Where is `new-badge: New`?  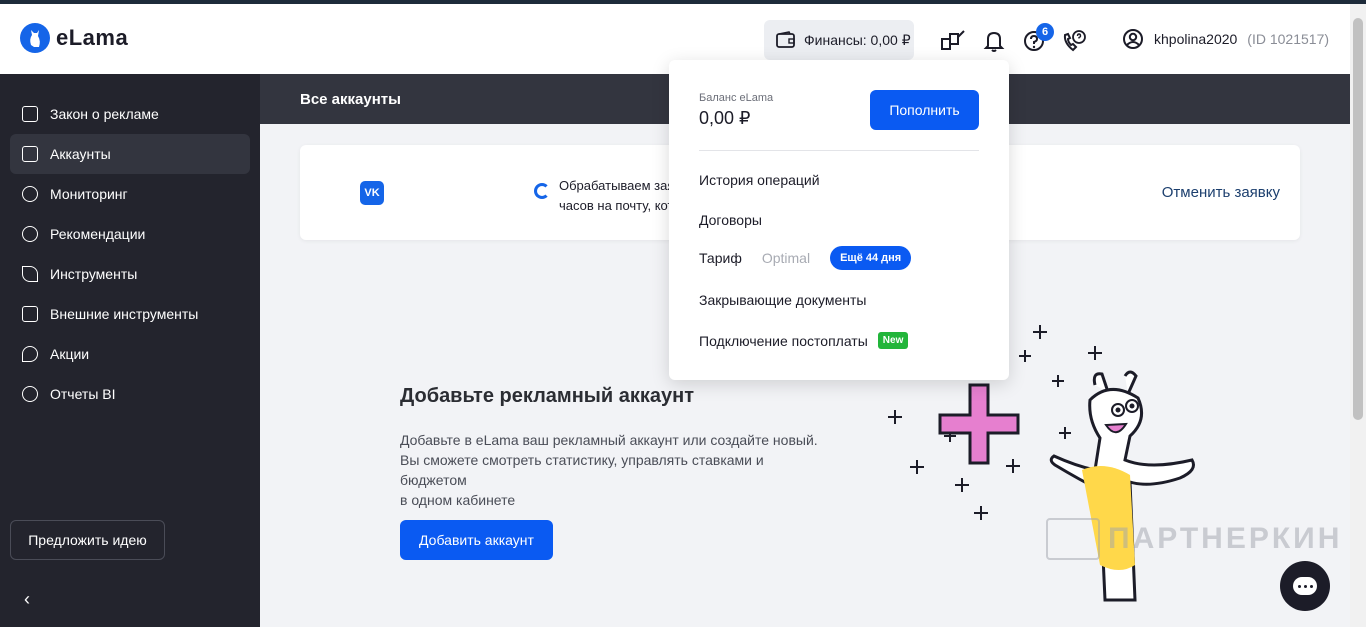 new-badge: New is located at coordinates (893, 340).